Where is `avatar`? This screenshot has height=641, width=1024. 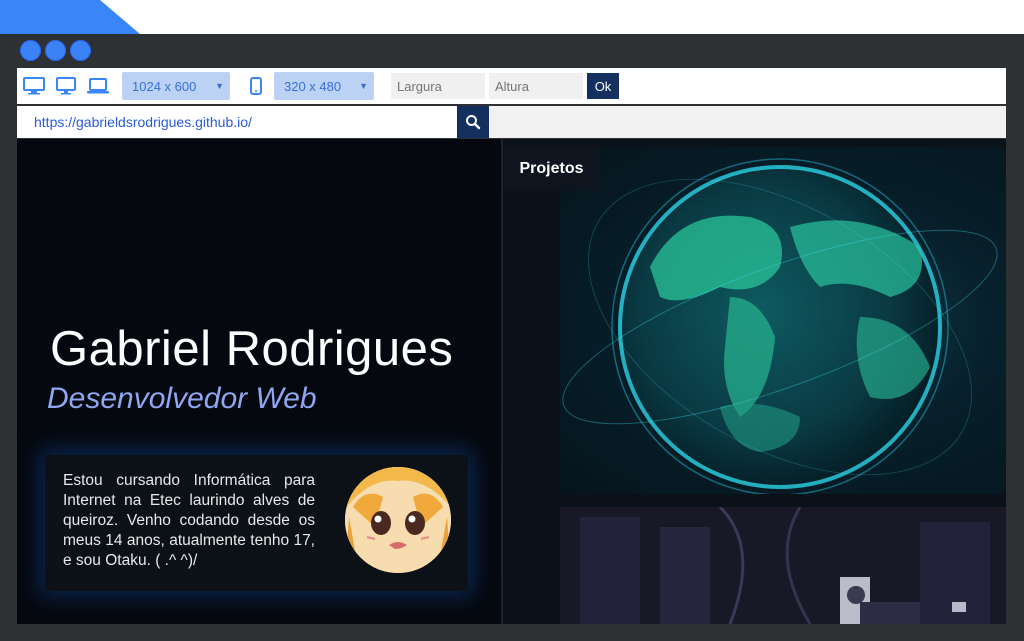 avatar is located at coordinates (398, 520).